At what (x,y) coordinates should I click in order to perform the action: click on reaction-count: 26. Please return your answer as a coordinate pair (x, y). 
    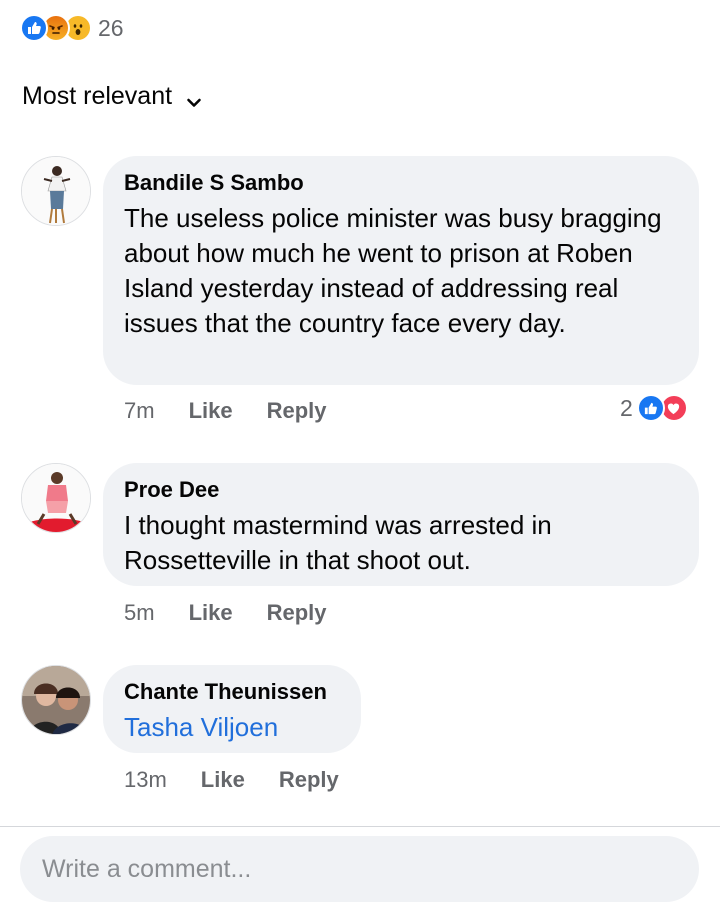
    Looking at the image, I should click on (111, 27).